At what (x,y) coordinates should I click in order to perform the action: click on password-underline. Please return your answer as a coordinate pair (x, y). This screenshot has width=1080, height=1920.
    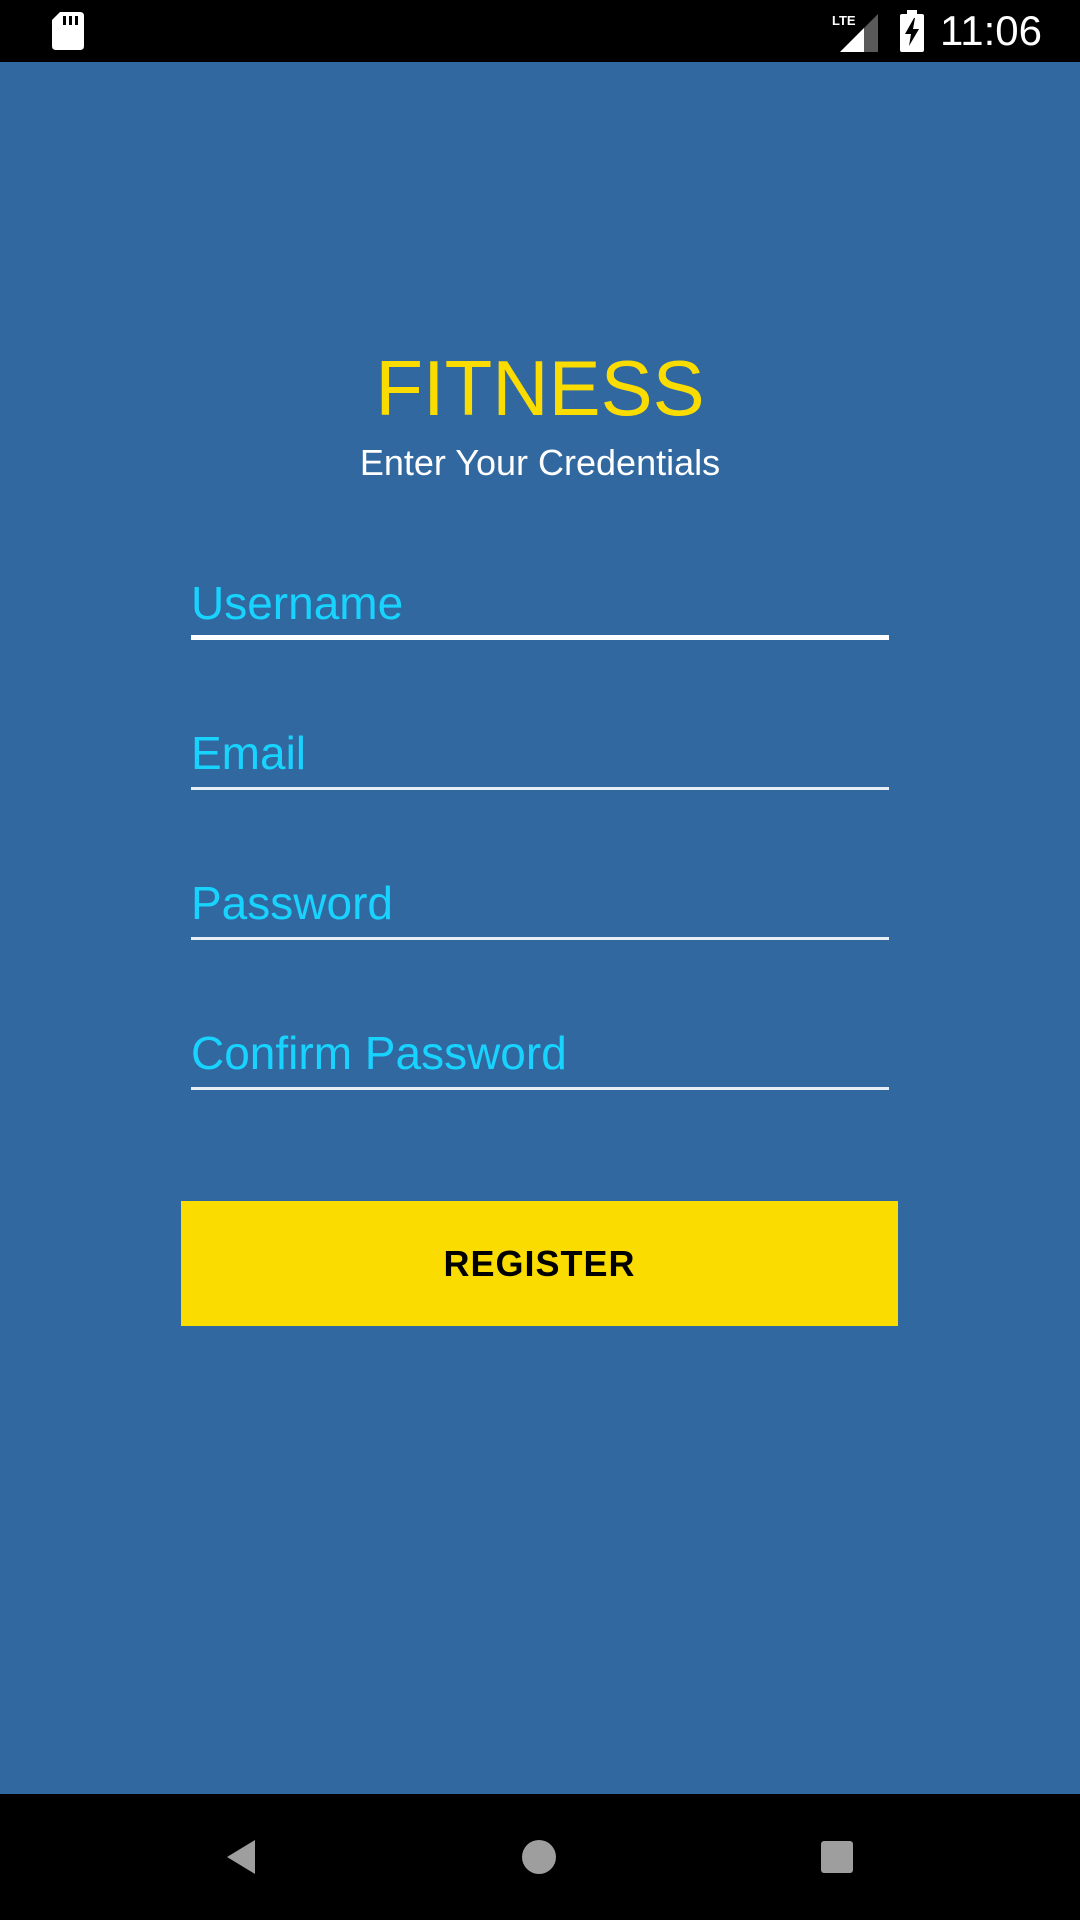
    Looking at the image, I should click on (540, 938).